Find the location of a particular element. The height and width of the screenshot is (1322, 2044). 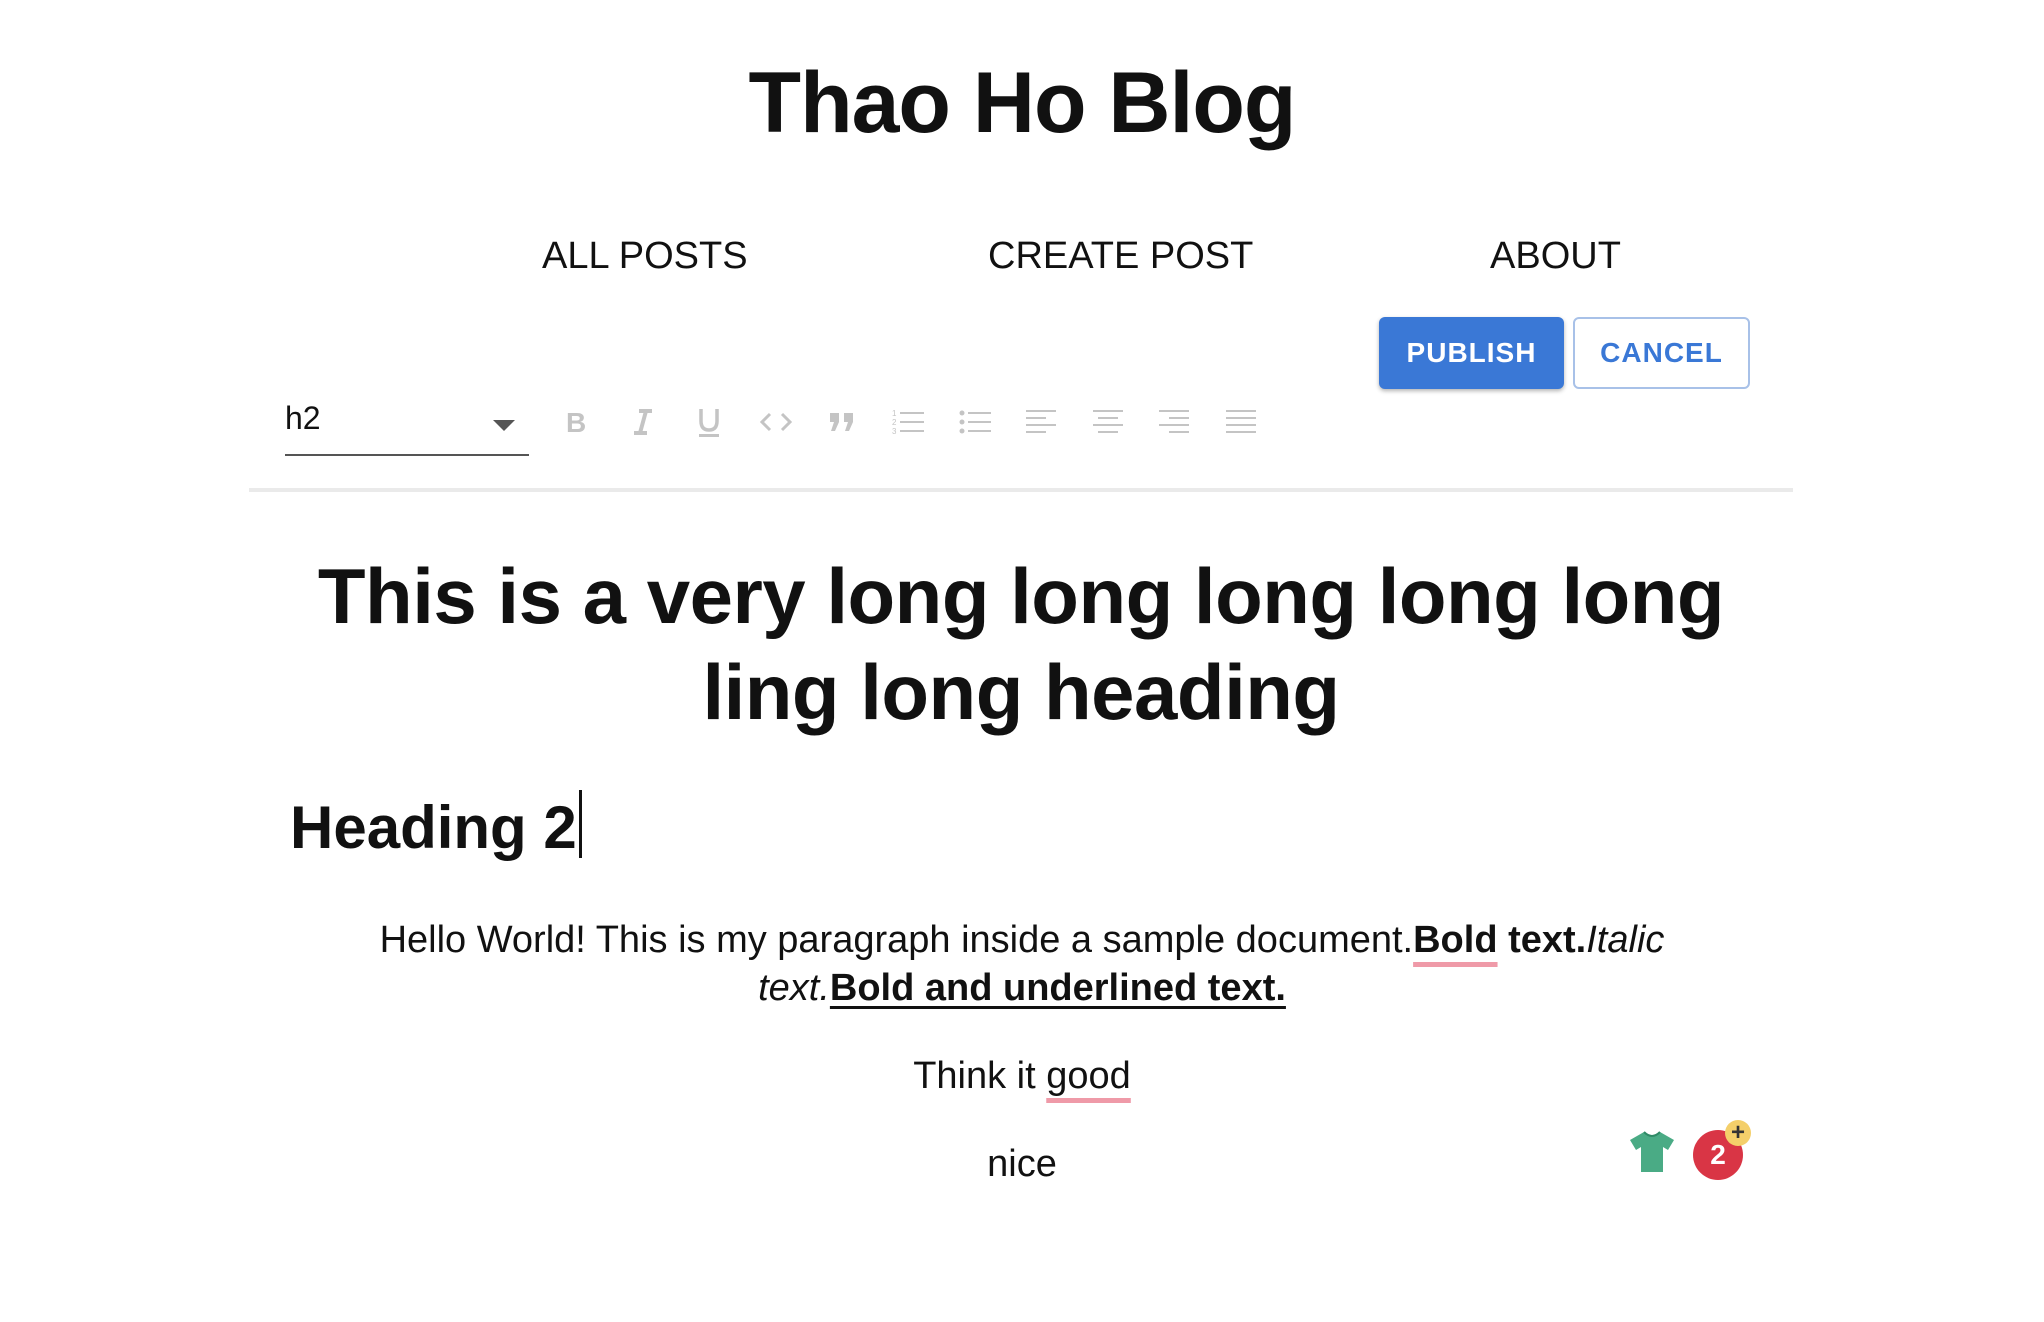

nav-create-post: CREATE POST is located at coordinates (1120, 256).